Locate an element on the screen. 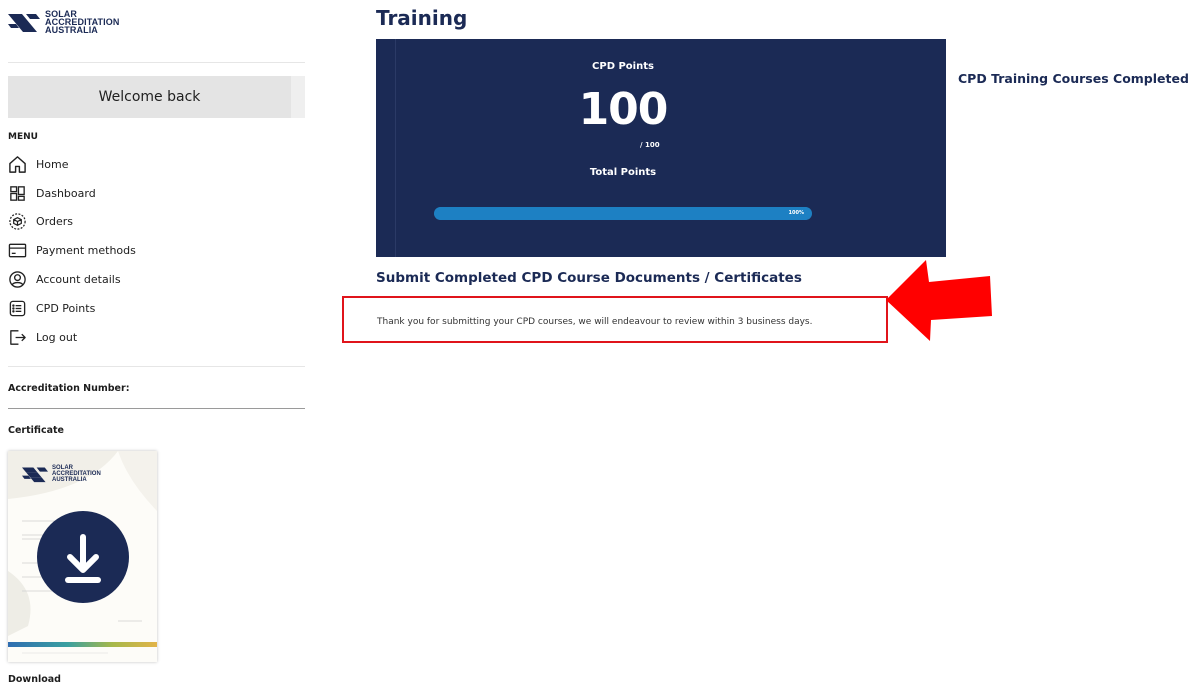  certificate-logo-text: SOLAR ACCREDITATION AUSTRALIA is located at coordinates (76, 474).